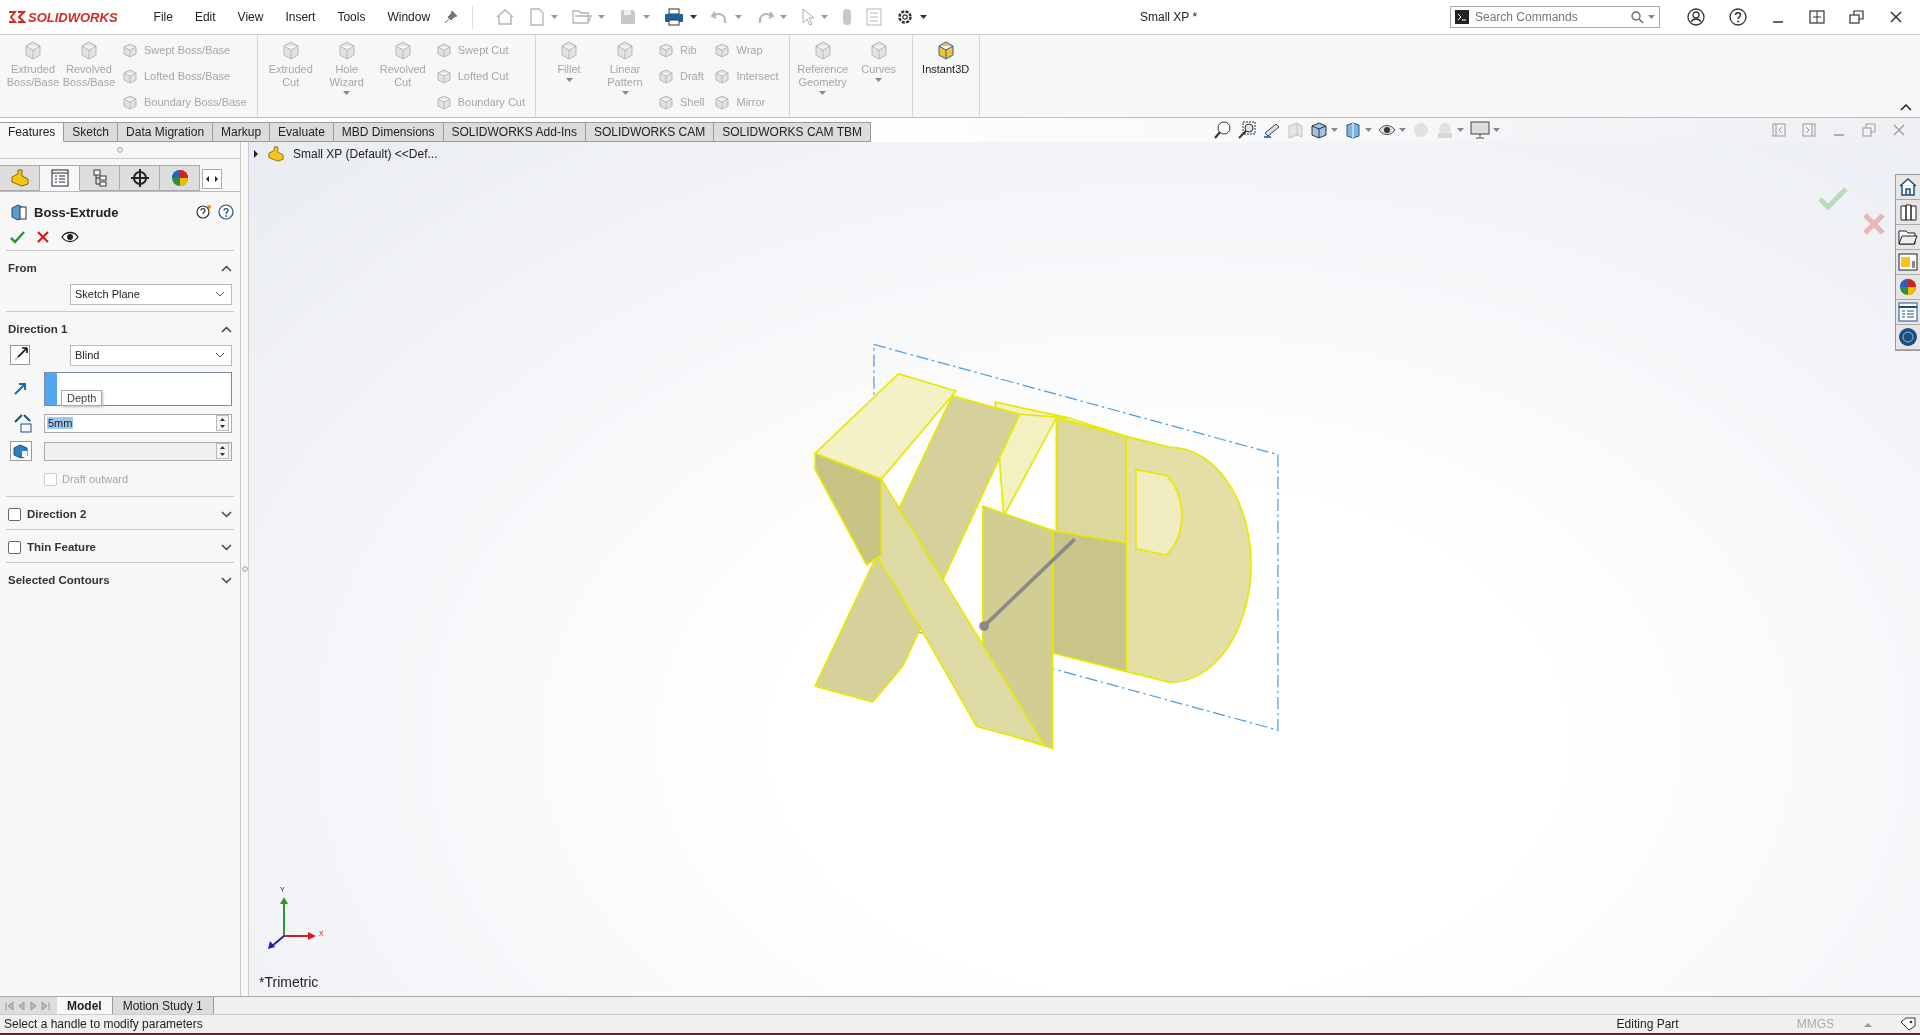 Image resolution: width=1920 pixels, height=1035 pixels. What do you see at coordinates (32, 132) in the screenshot?
I see `command-tab: Features` at bounding box center [32, 132].